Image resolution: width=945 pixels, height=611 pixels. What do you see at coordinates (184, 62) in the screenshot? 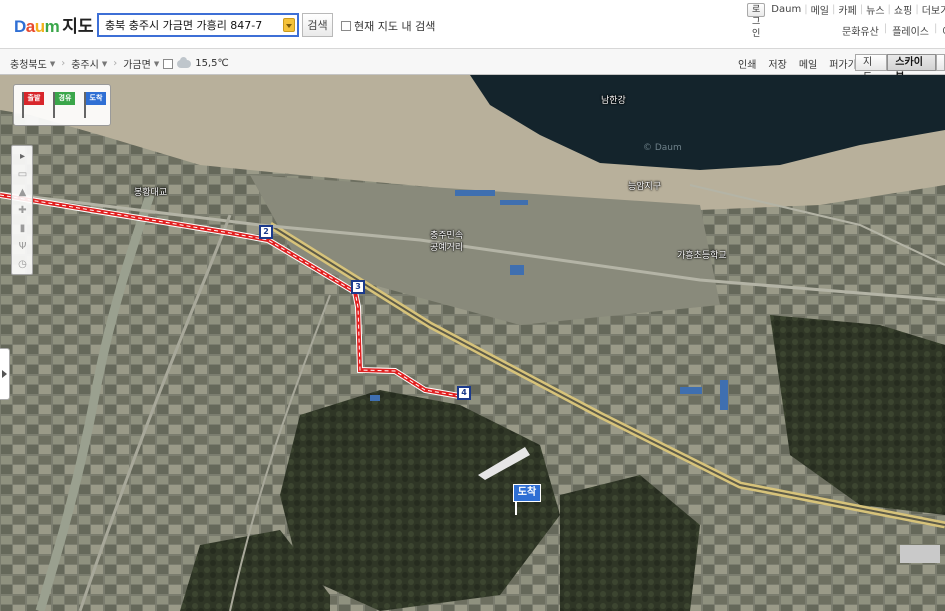
I see `cloud-icon` at bounding box center [184, 62].